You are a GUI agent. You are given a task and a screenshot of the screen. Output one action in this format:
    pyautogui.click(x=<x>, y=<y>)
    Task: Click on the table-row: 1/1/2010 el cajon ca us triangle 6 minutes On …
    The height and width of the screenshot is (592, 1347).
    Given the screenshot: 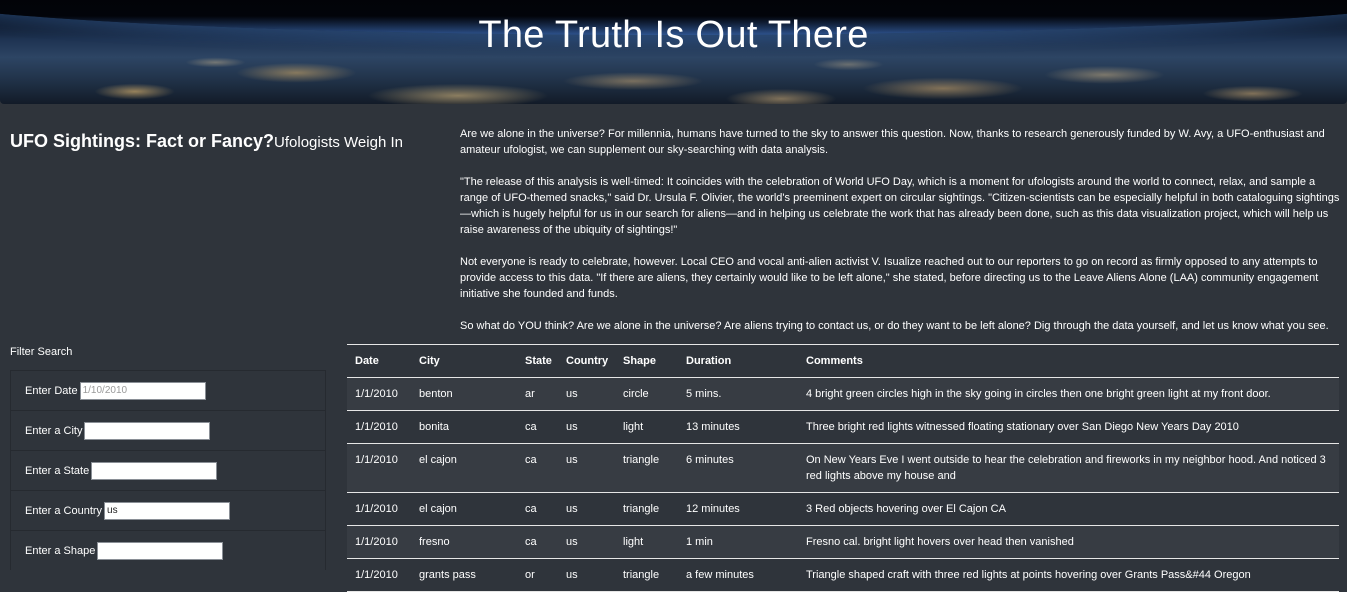 What is the action you would take?
    pyautogui.click(x=843, y=468)
    